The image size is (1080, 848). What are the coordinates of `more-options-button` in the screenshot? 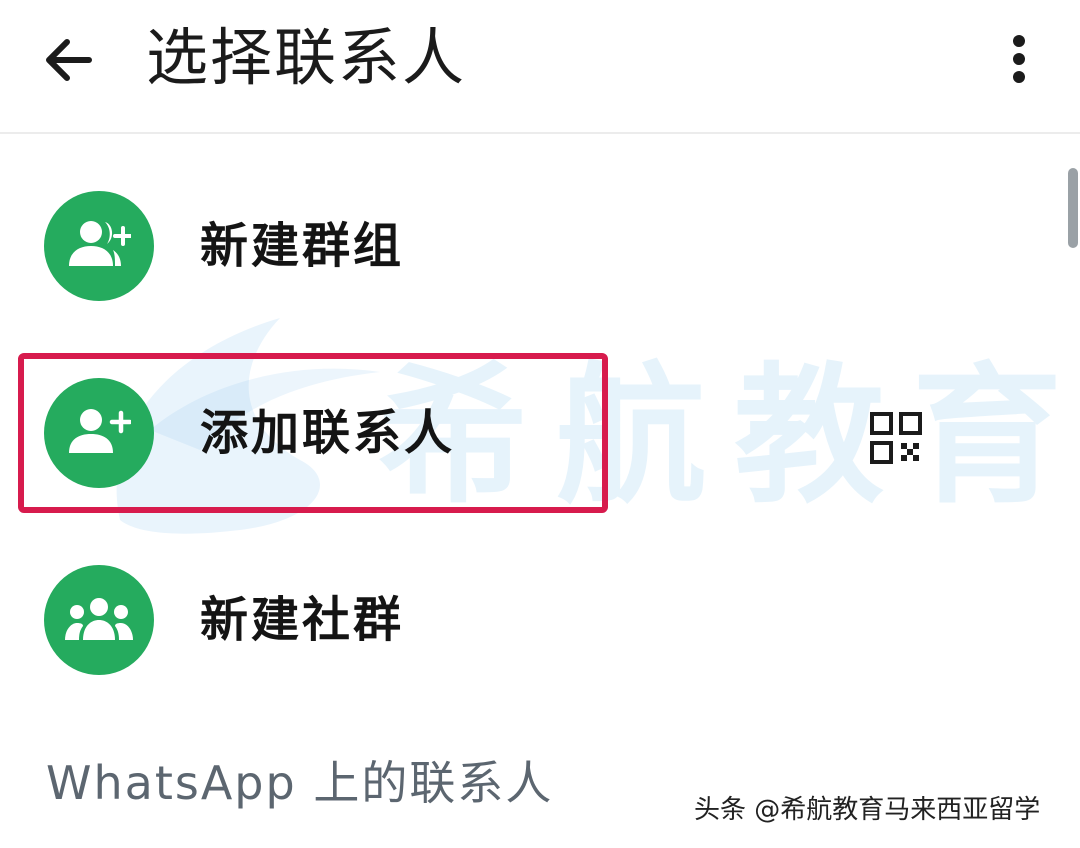 It's located at (1019, 59).